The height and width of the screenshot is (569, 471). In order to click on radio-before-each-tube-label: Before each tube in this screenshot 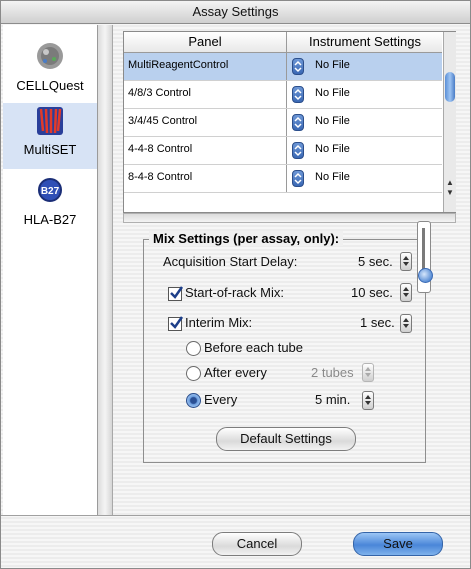, I will do `click(254, 347)`.